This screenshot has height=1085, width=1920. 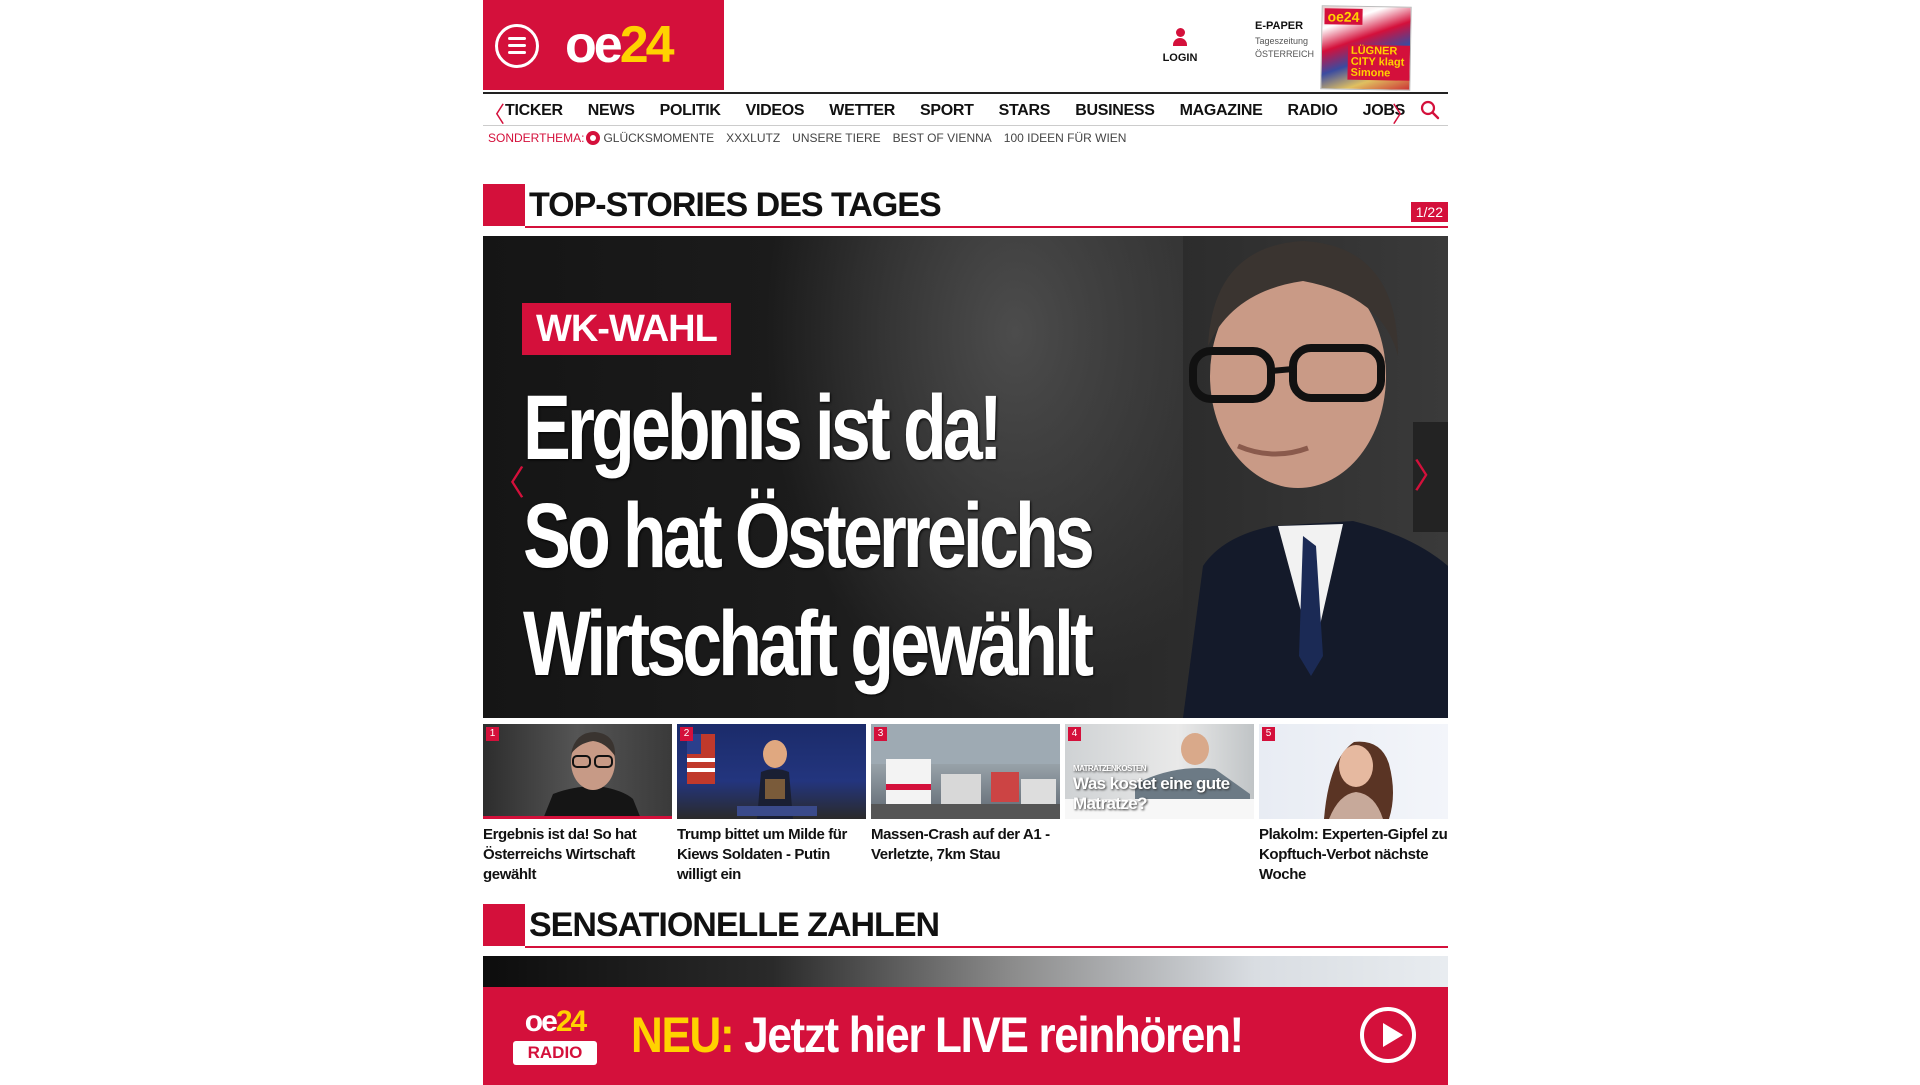 What do you see at coordinates (683, 1035) in the screenshot?
I see `radio-neu-label: NEU:` at bounding box center [683, 1035].